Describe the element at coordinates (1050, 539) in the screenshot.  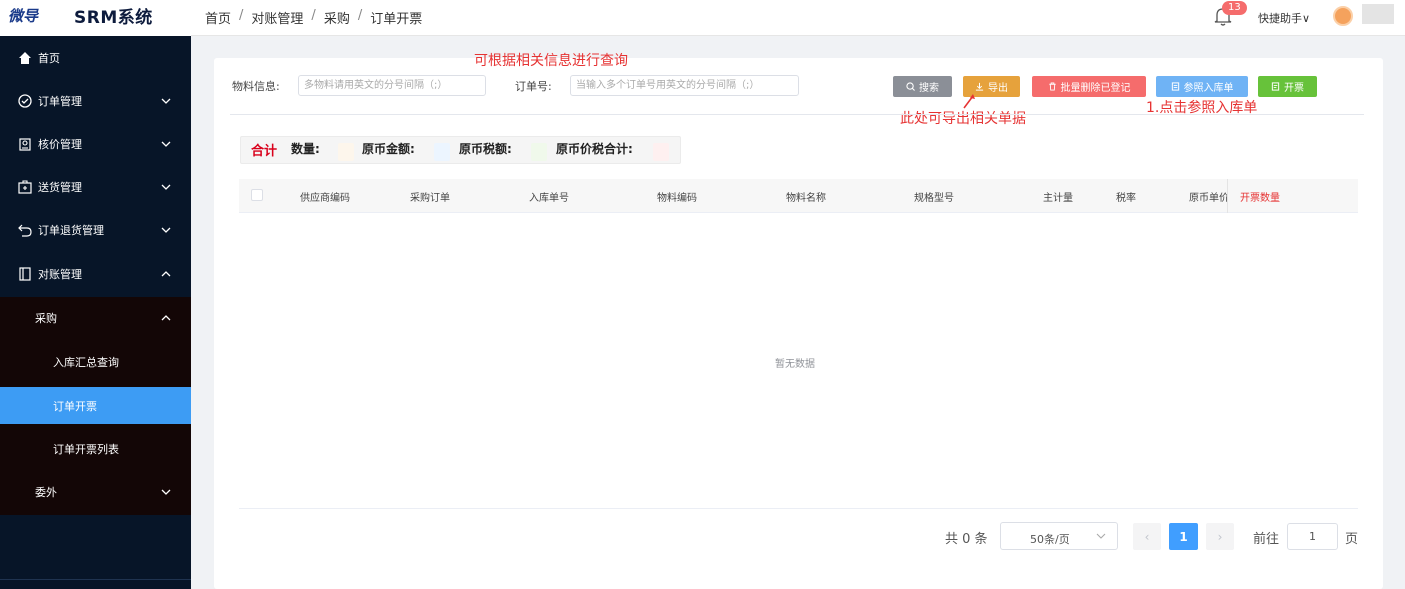
I see `page-size-value: 50条/页` at that location.